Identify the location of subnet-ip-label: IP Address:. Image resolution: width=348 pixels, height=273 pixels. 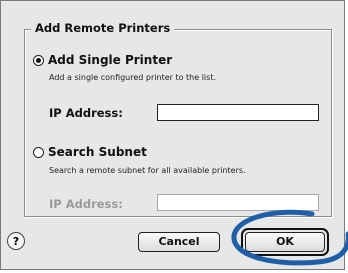
(86, 204).